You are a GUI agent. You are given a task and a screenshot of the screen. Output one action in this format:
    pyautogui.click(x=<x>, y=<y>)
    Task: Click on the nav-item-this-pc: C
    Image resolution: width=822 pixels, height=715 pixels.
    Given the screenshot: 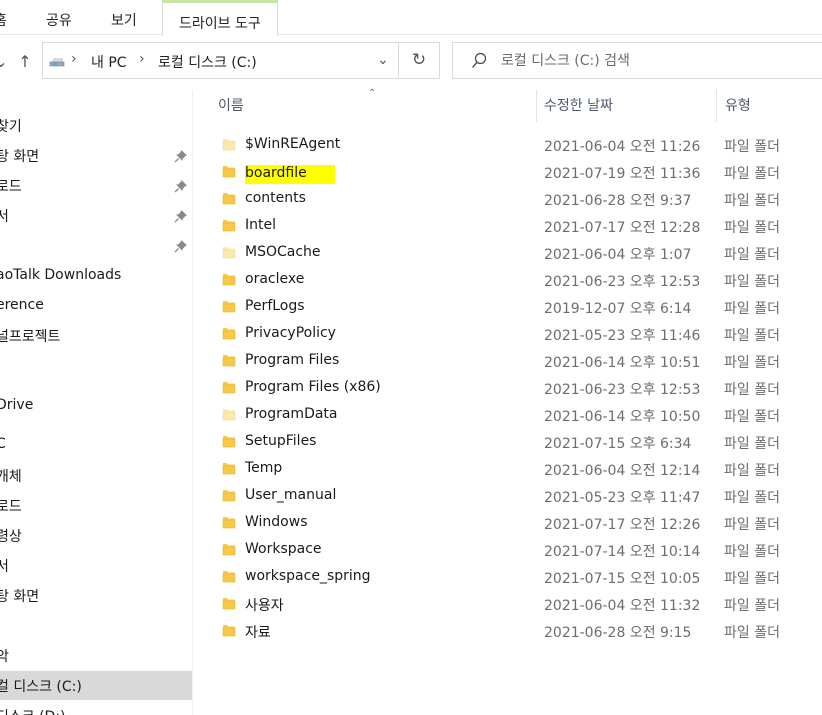 What is the action you would take?
    pyautogui.click(x=96, y=445)
    